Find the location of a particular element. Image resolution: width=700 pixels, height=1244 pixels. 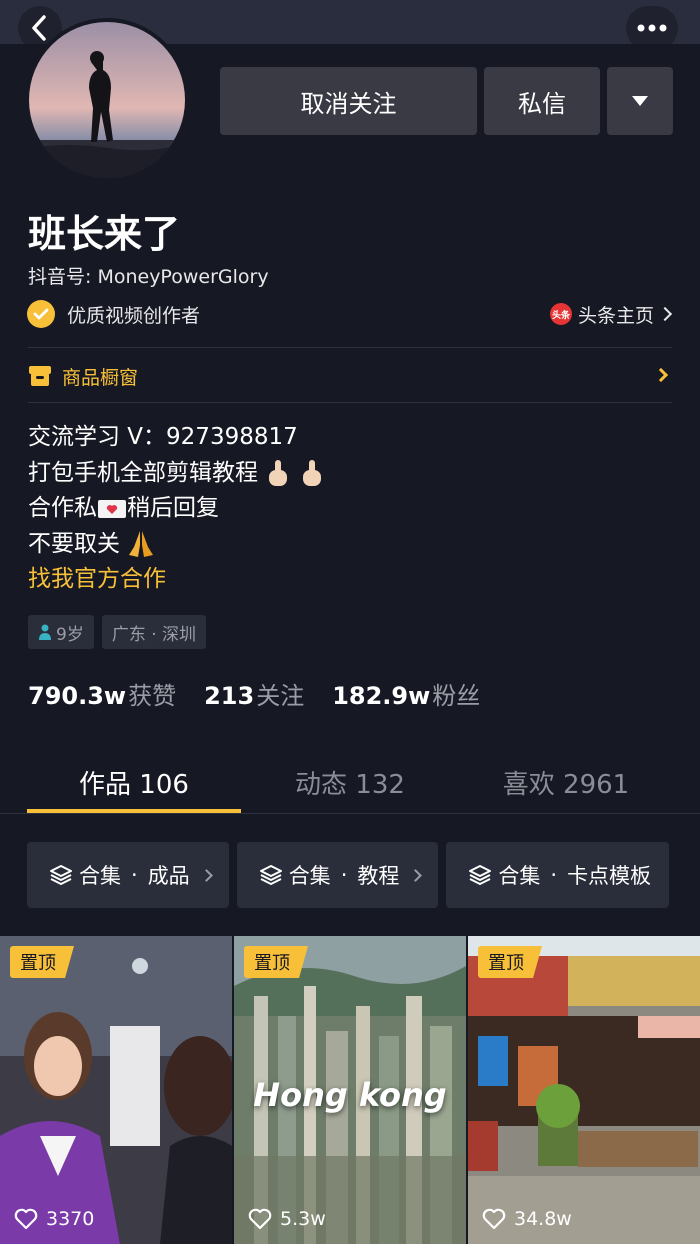

toutiao-homepage-link: 头条 头条主页 is located at coordinates (611, 314).